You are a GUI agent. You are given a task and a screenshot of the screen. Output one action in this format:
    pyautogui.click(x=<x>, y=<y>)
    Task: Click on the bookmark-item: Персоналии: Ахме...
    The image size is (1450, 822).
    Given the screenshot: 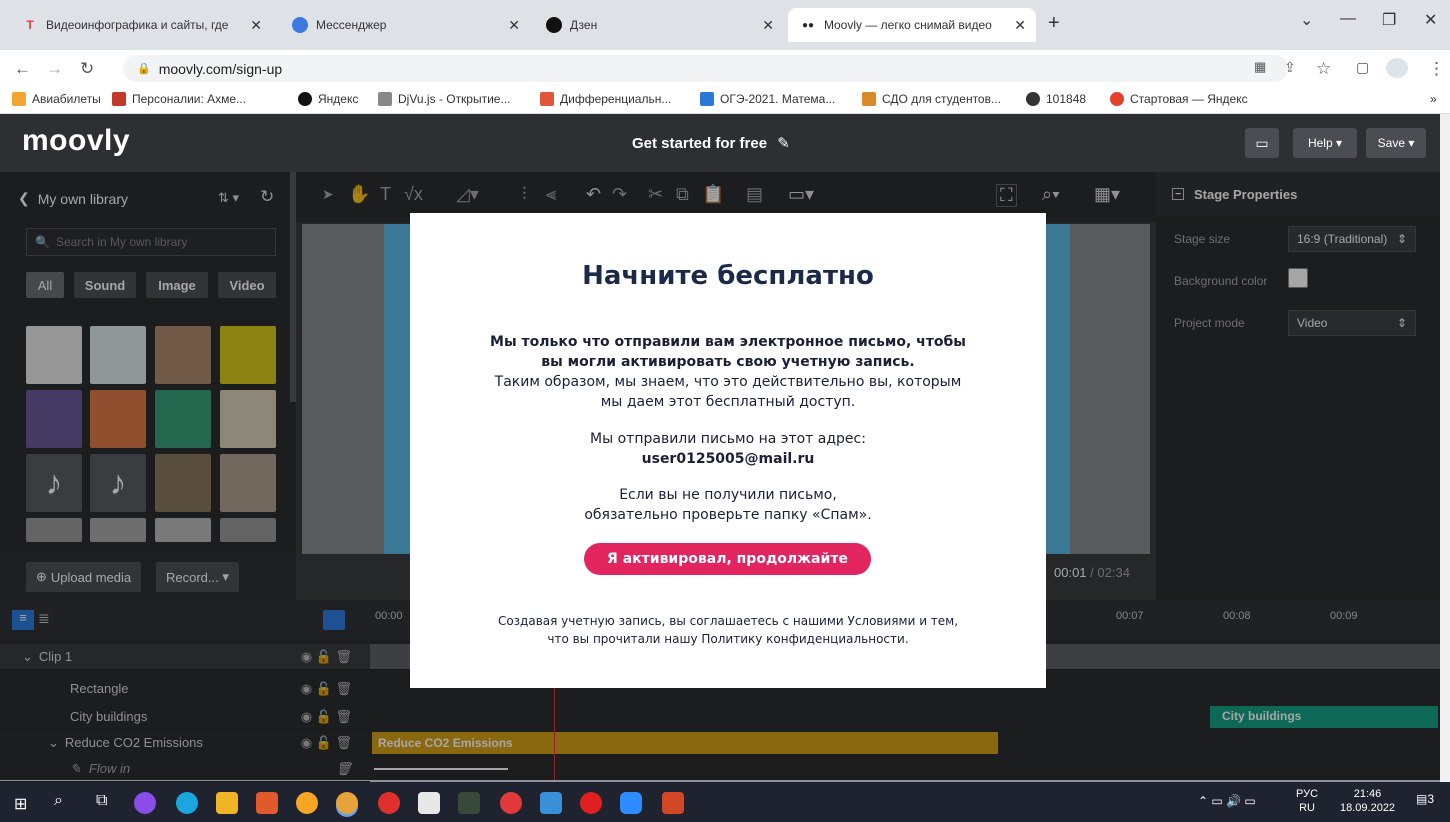 What is the action you would take?
    pyautogui.click(x=179, y=99)
    